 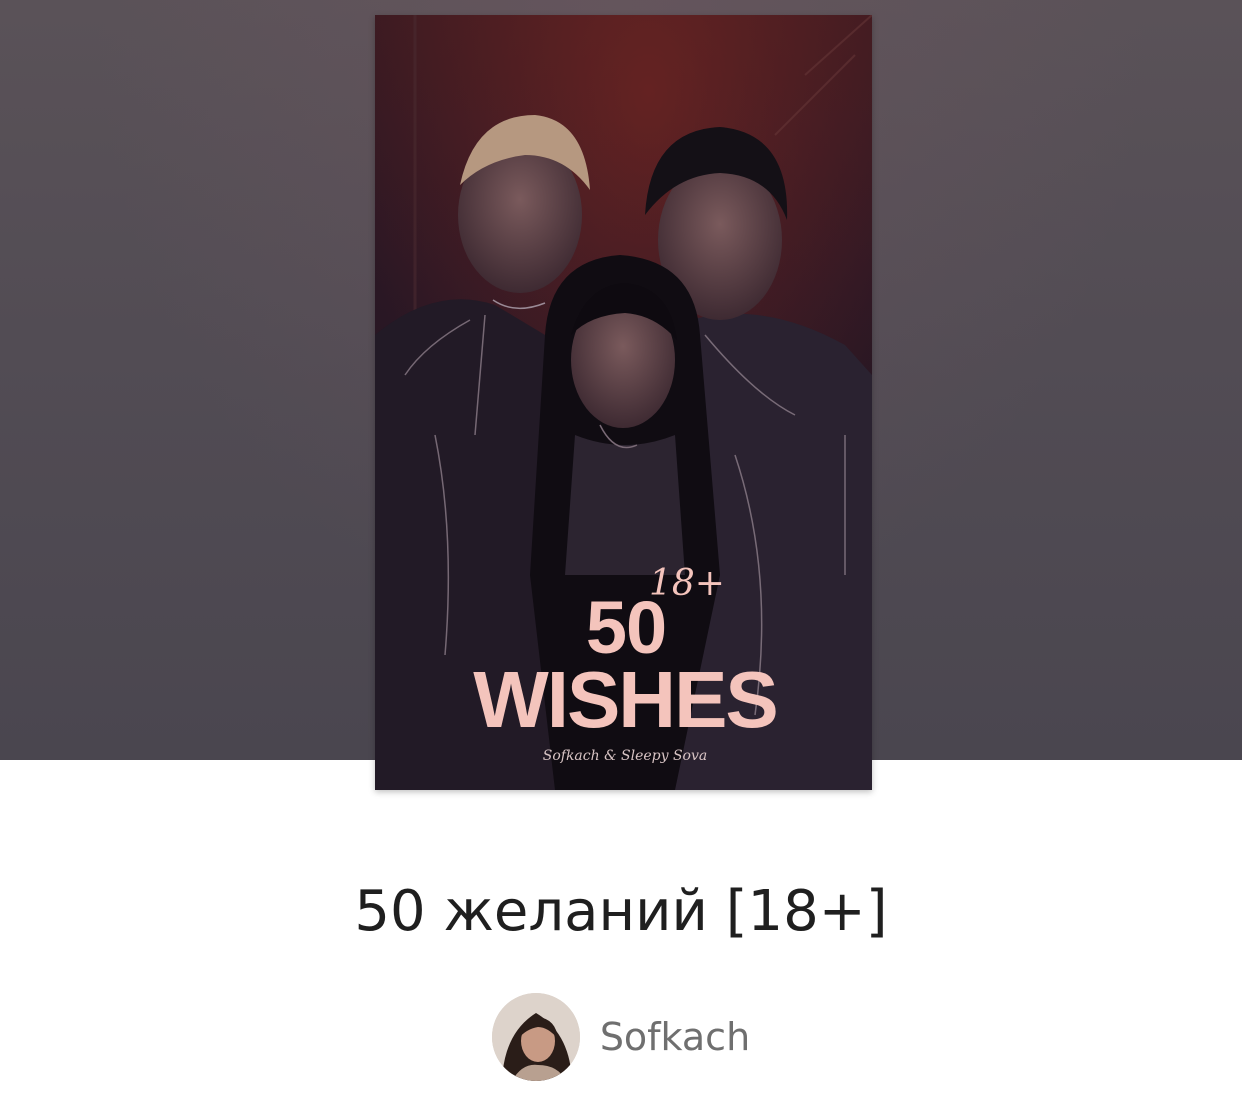 I want to click on author-name: Sofkach, so click(x=675, y=1037).